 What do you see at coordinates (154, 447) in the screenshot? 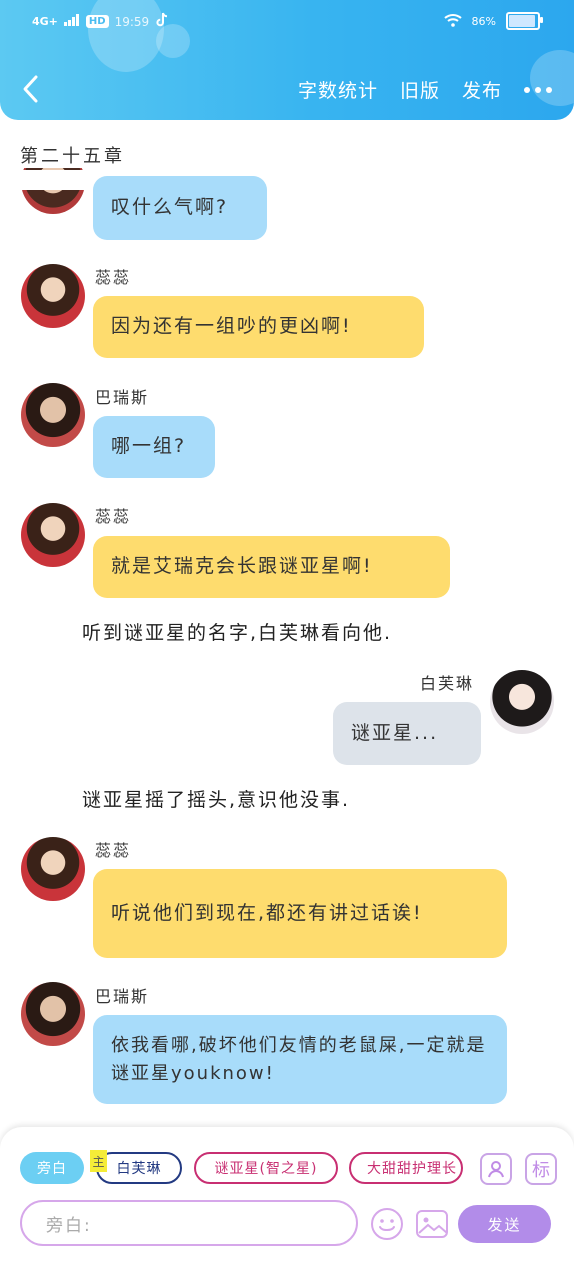
I see `message-bubble: 哪一组?` at bounding box center [154, 447].